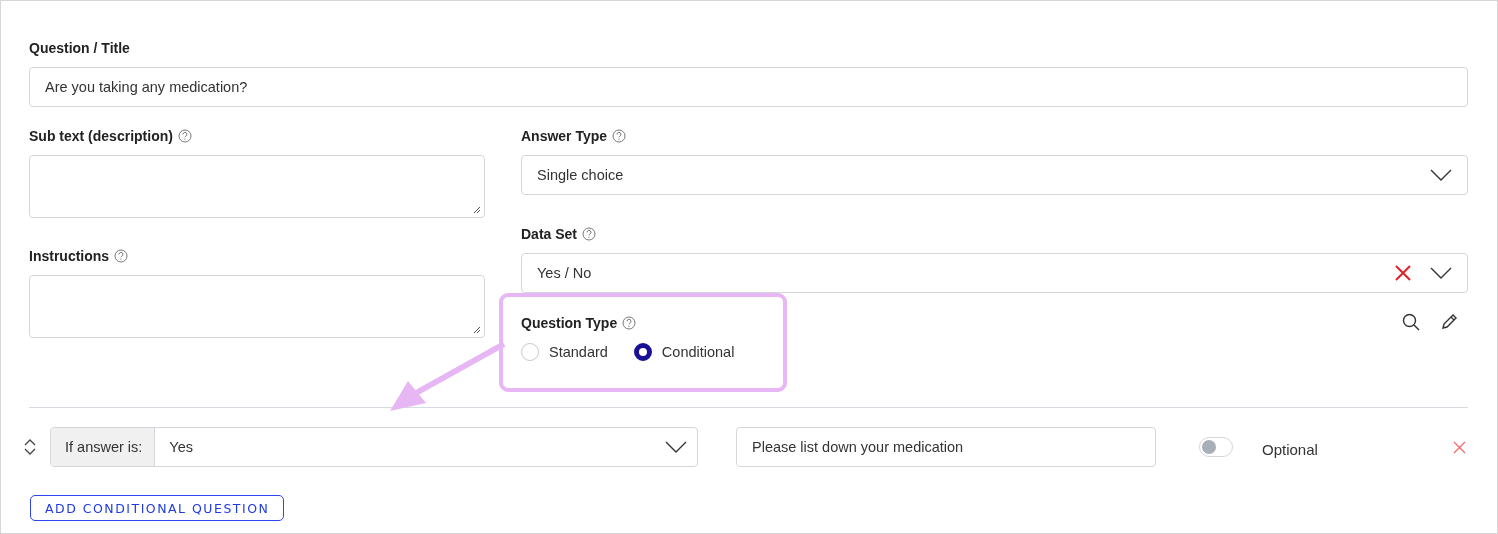  I want to click on radio-label: Standard, so click(578, 352).